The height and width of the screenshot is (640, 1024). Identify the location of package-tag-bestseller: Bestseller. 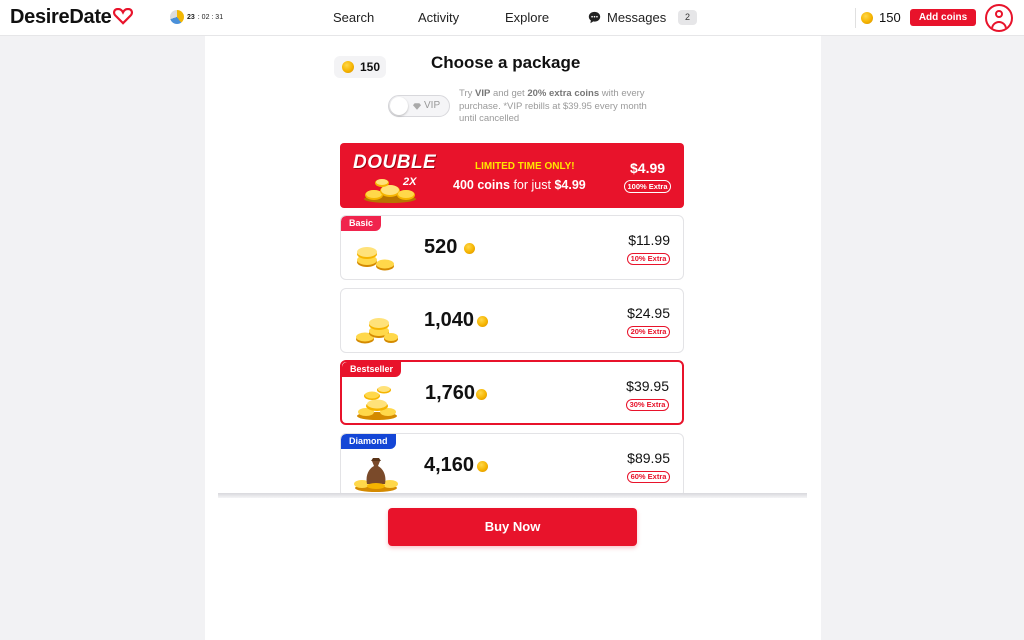
(372, 369).